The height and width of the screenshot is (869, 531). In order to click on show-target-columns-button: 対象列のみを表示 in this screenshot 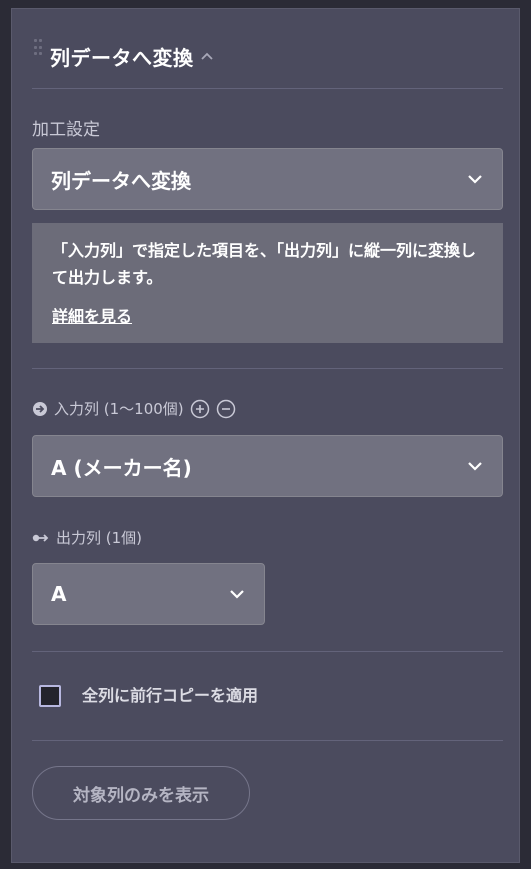, I will do `click(141, 793)`.